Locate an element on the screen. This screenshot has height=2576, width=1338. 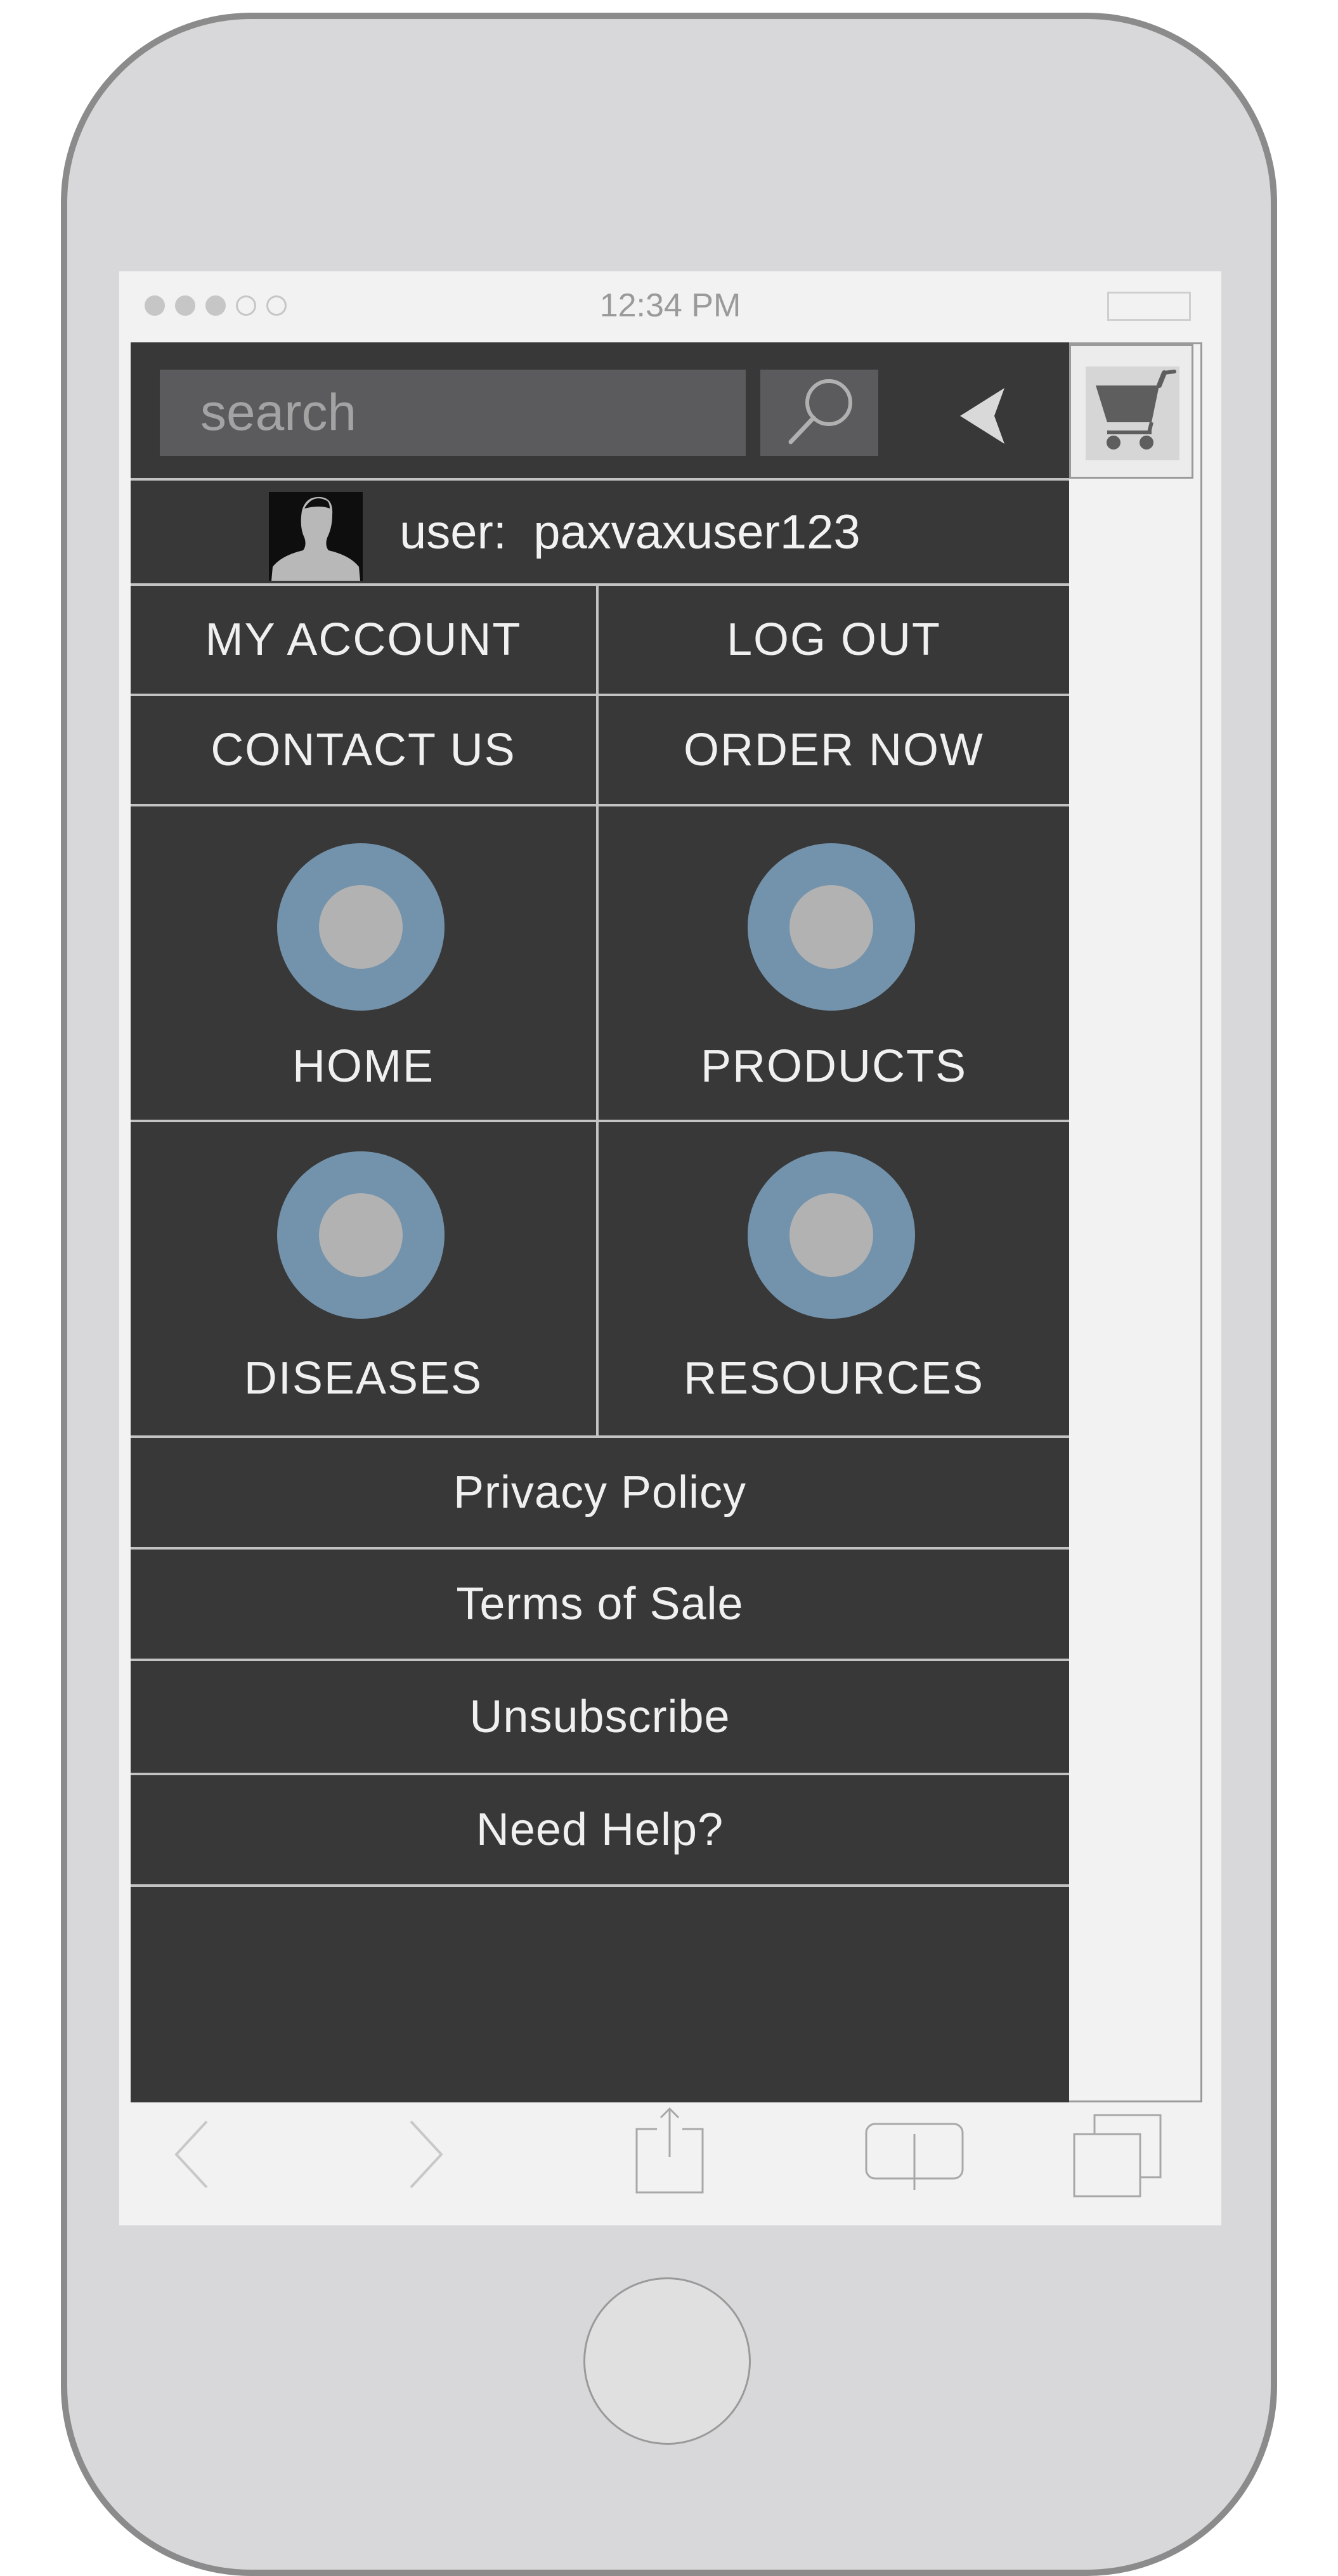
privacy-policy-link: Privacy Policy is located at coordinates (600, 1492).